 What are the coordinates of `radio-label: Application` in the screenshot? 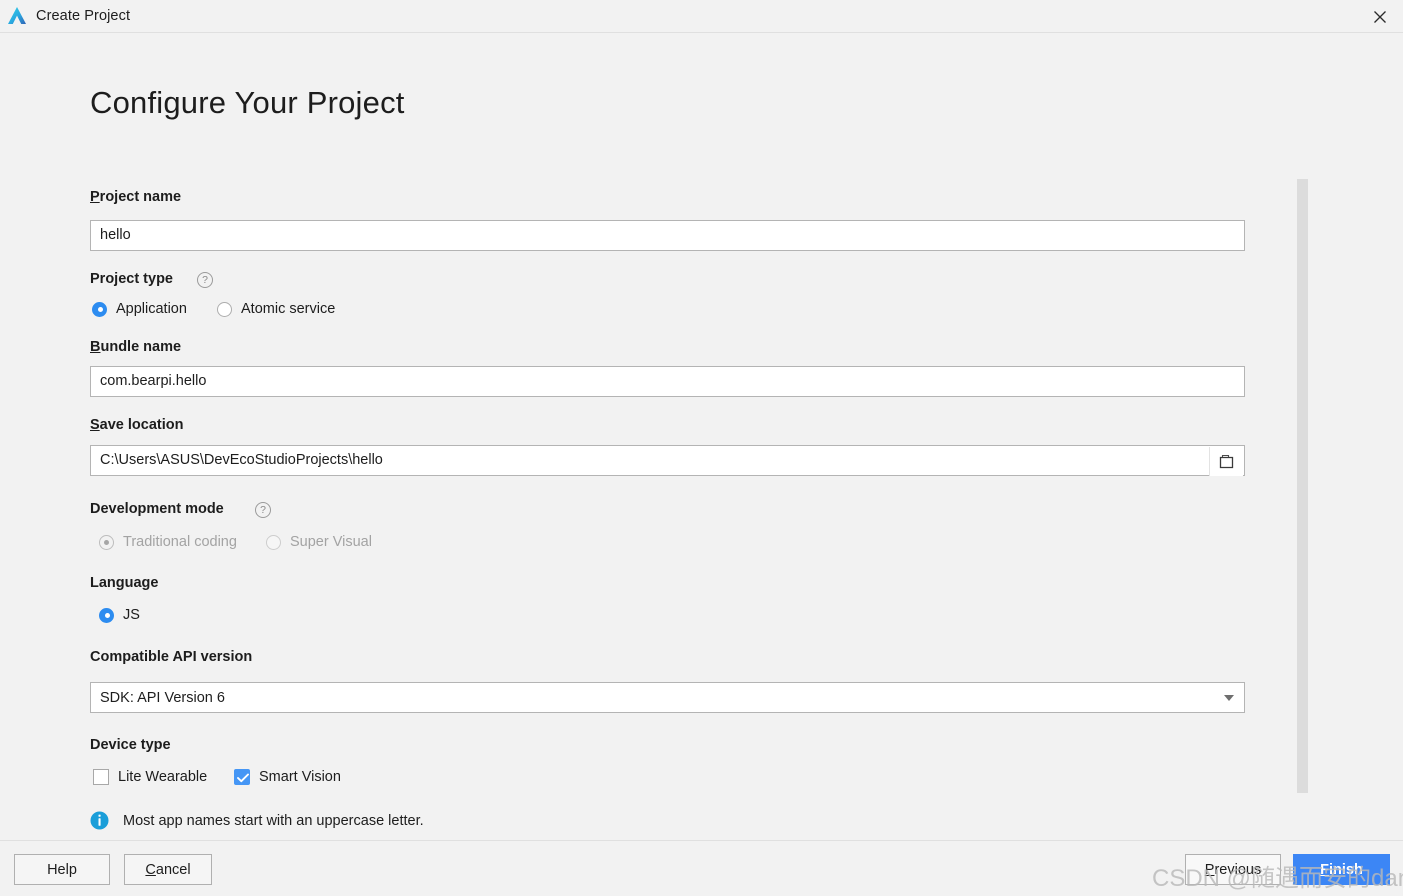 It's located at (151, 309).